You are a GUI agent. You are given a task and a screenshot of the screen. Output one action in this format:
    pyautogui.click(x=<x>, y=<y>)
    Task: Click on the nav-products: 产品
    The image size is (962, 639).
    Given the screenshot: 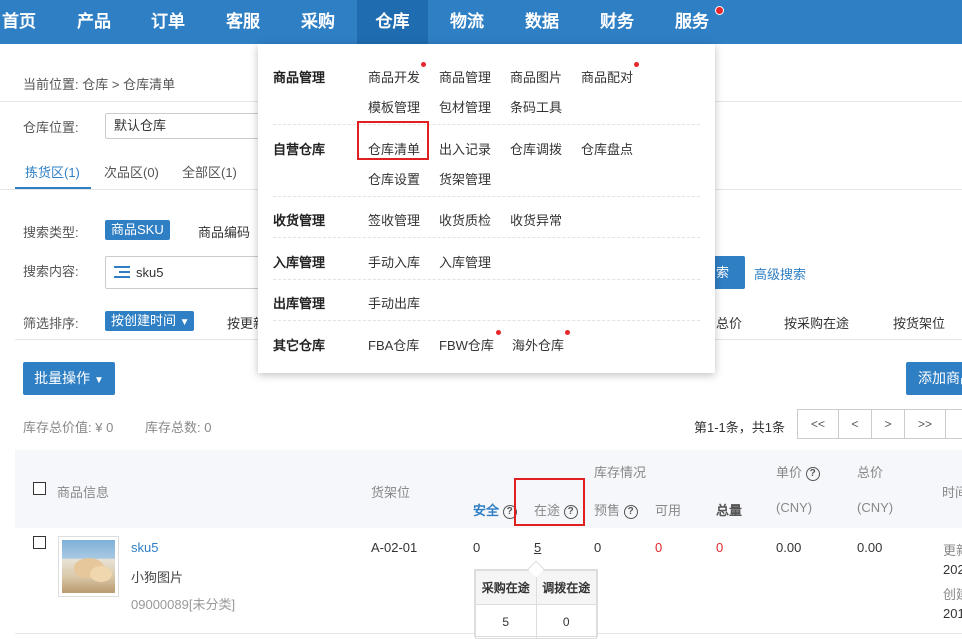 What is the action you would take?
    pyautogui.click(x=94, y=22)
    